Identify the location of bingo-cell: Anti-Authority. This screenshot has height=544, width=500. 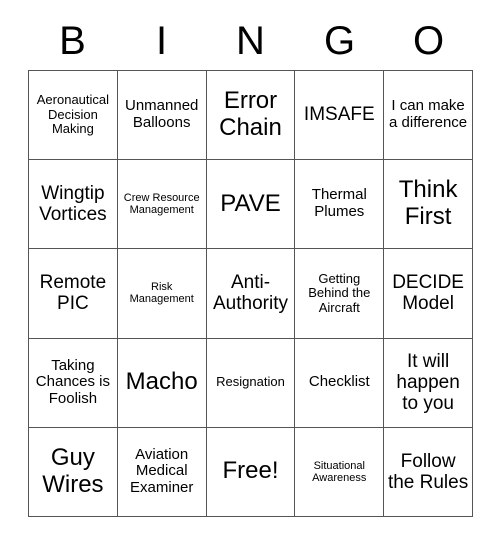
(251, 294).